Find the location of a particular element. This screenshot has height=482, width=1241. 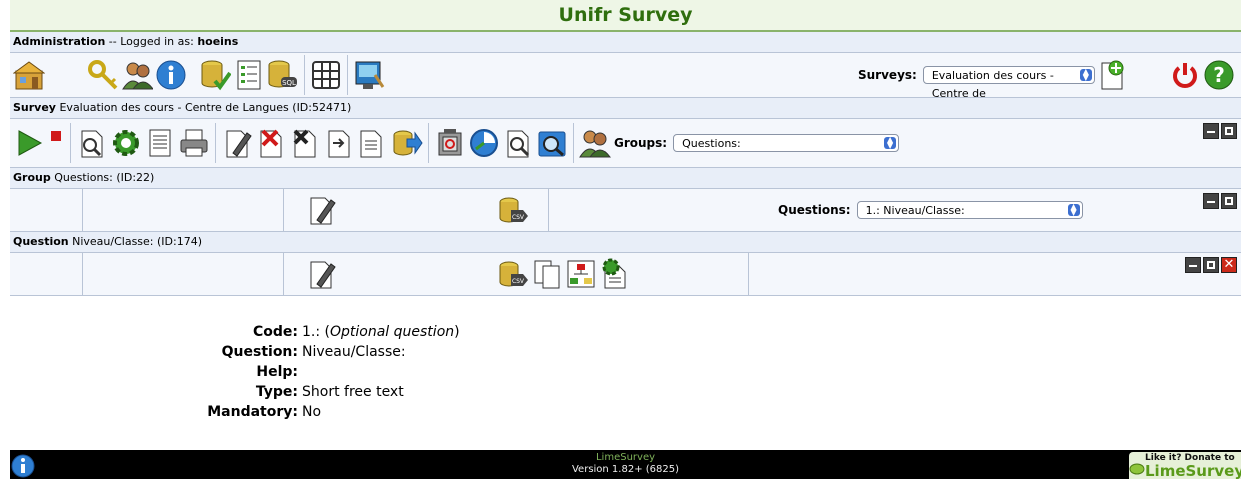

donate-button: Like it? Donate to LimeSurvey is located at coordinates (1185, 466).